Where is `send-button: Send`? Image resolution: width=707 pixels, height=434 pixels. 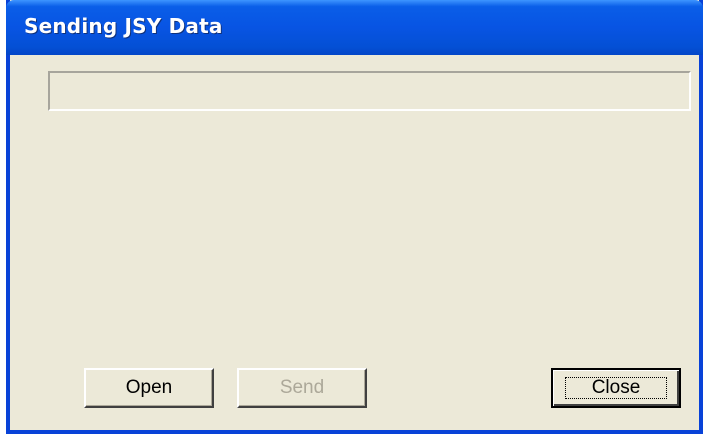 send-button: Send is located at coordinates (302, 388).